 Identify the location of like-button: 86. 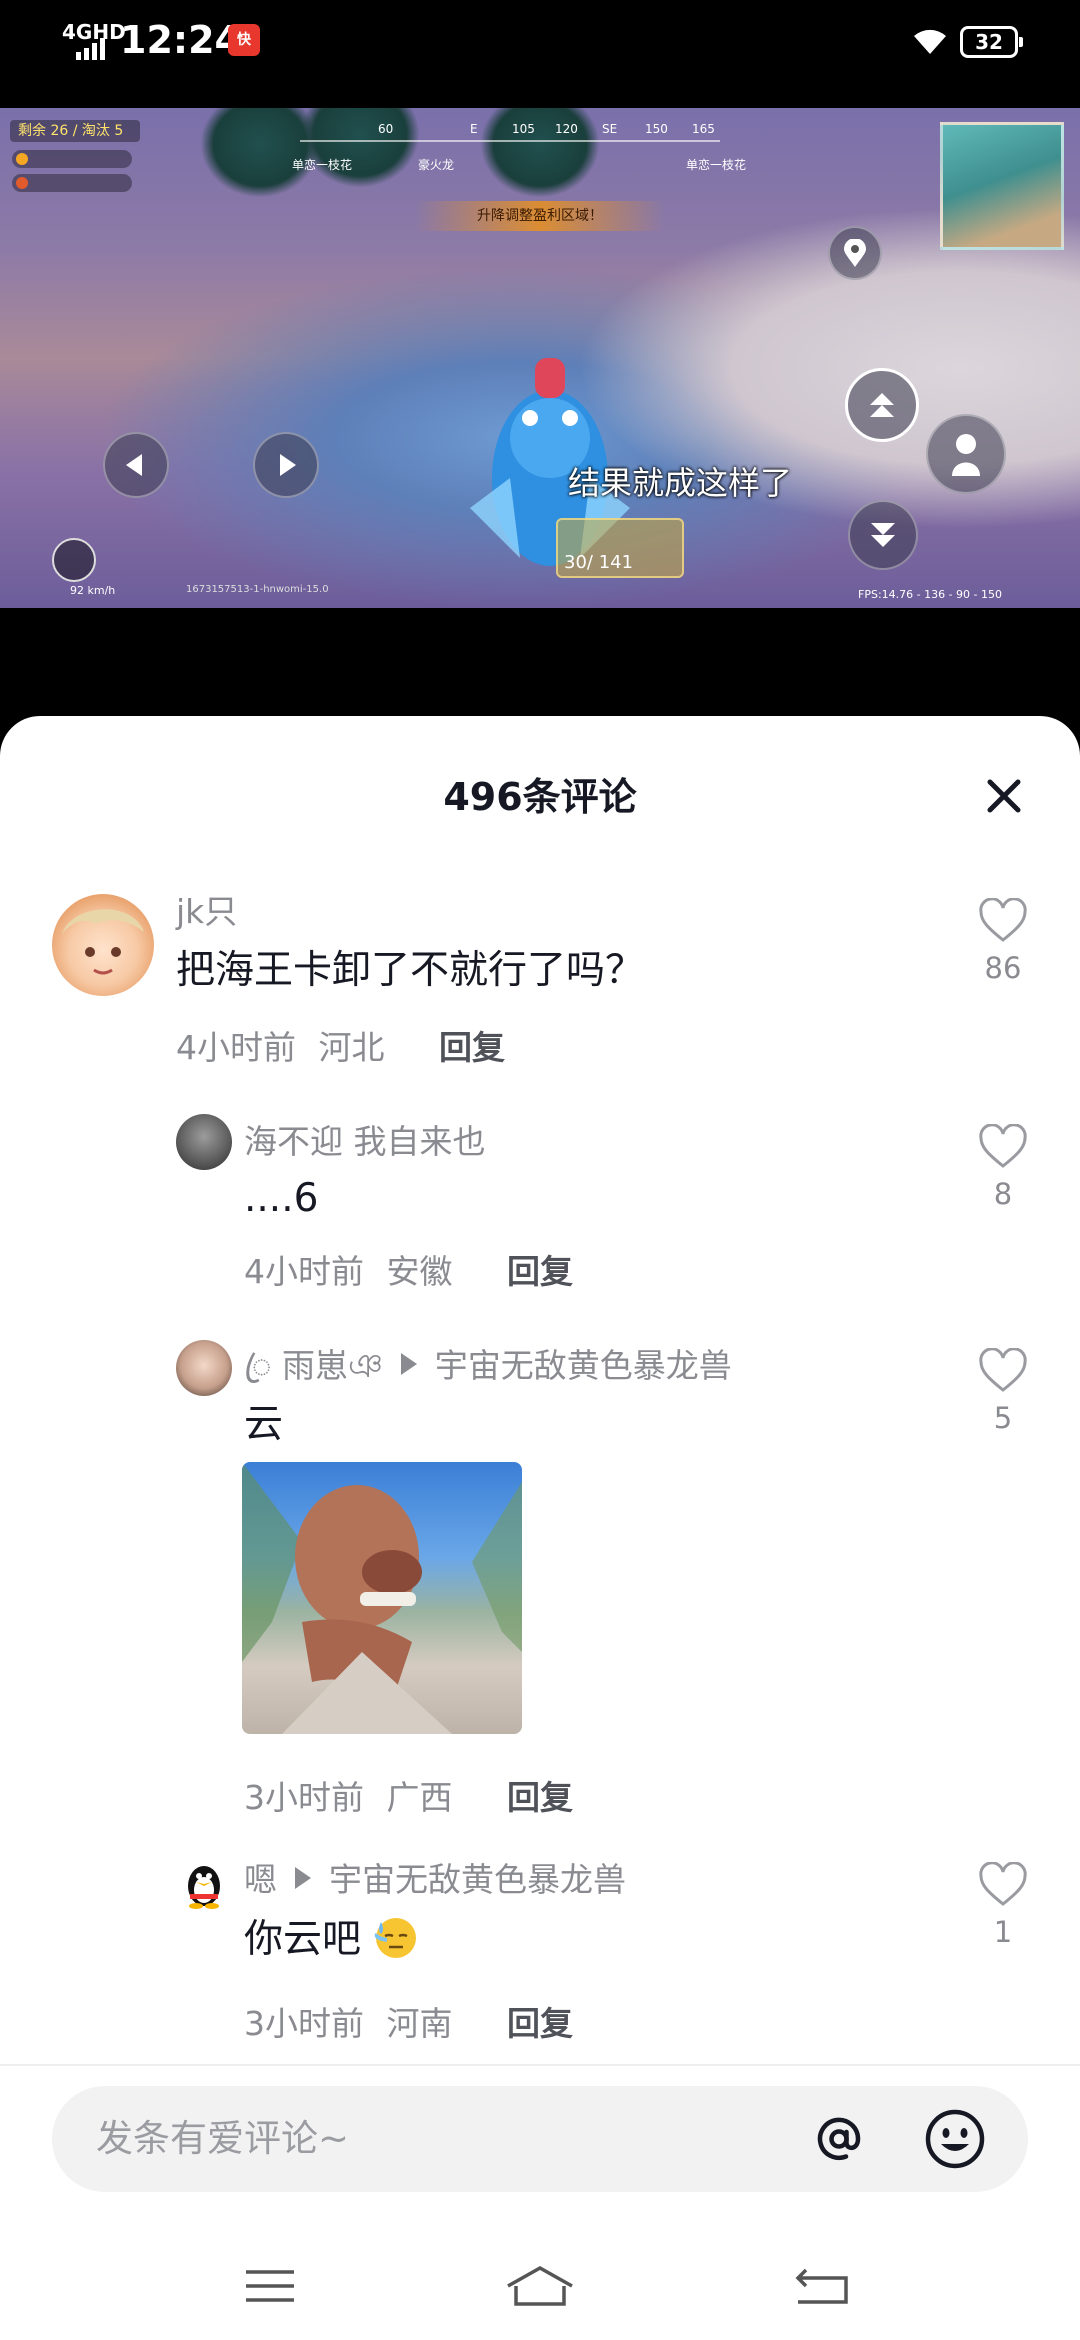
(1003, 942).